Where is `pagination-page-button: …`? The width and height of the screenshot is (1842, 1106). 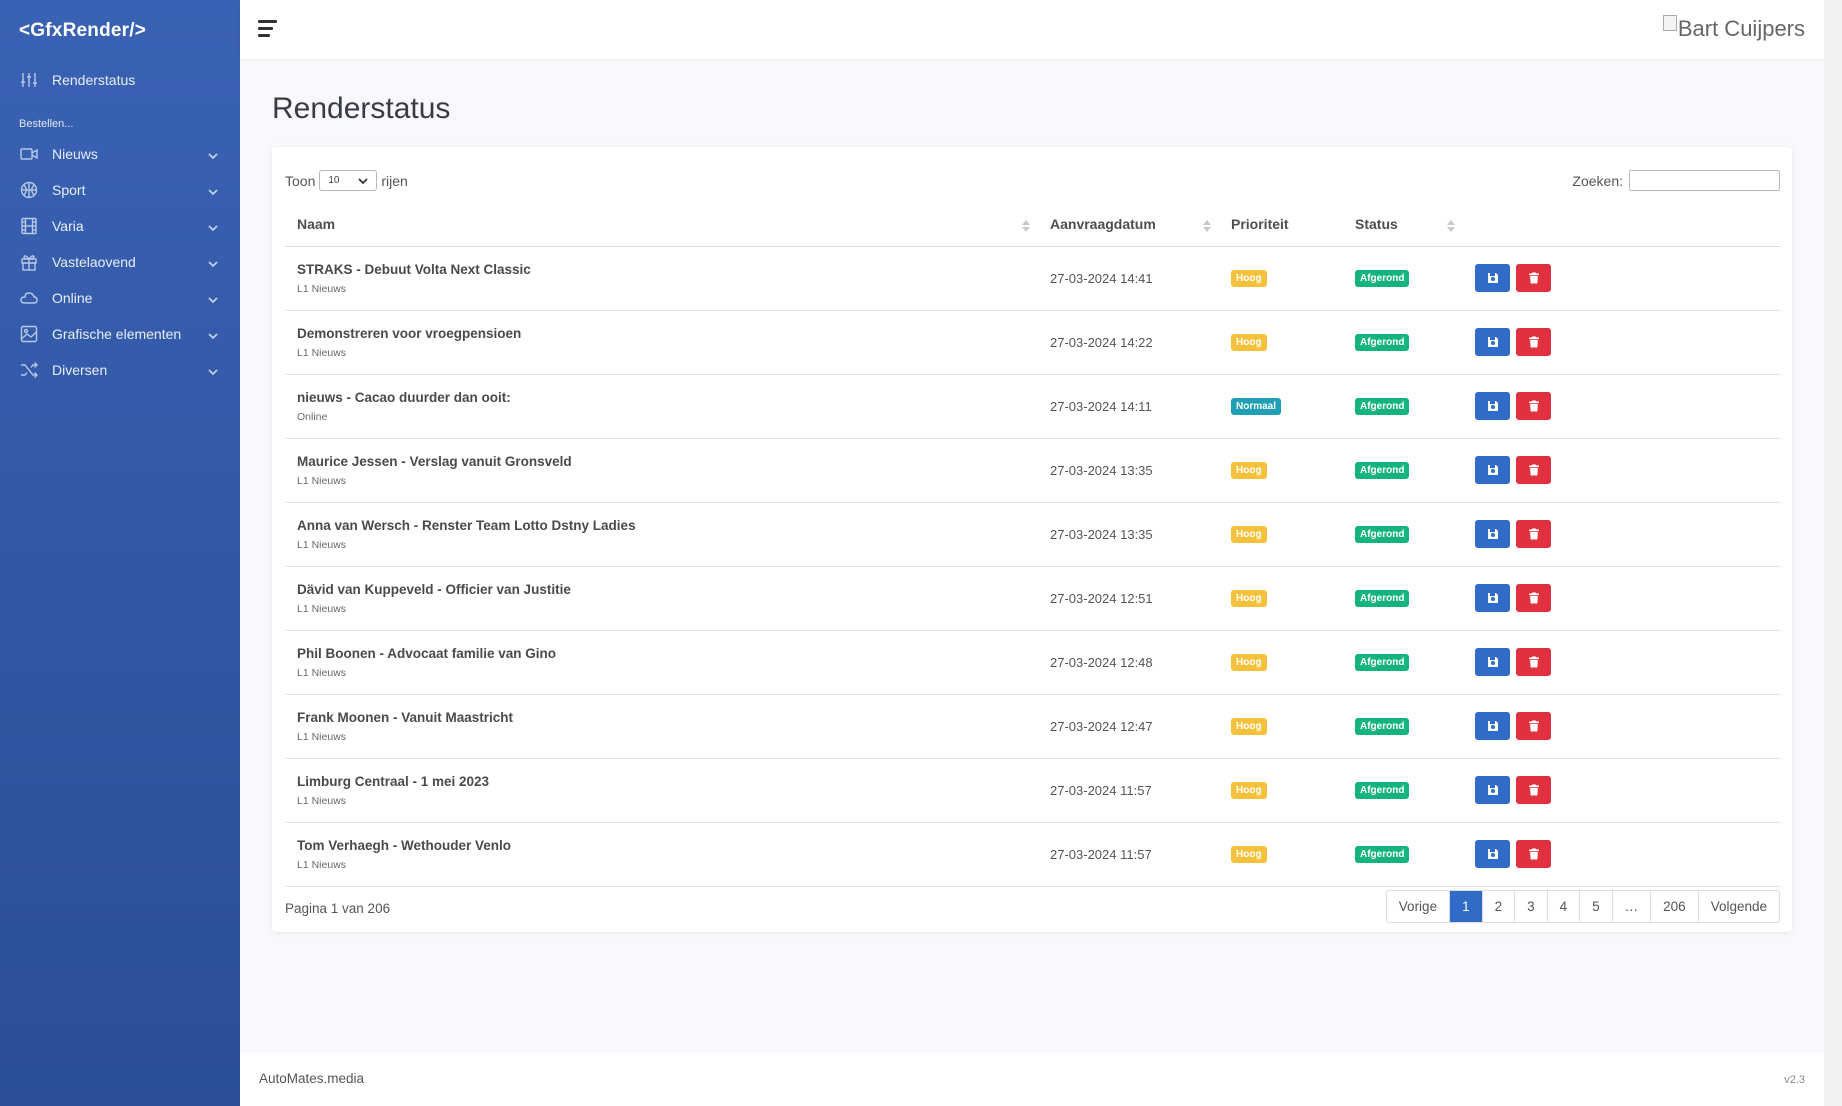 pagination-page-button: … is located at coordinates (1632, 906).